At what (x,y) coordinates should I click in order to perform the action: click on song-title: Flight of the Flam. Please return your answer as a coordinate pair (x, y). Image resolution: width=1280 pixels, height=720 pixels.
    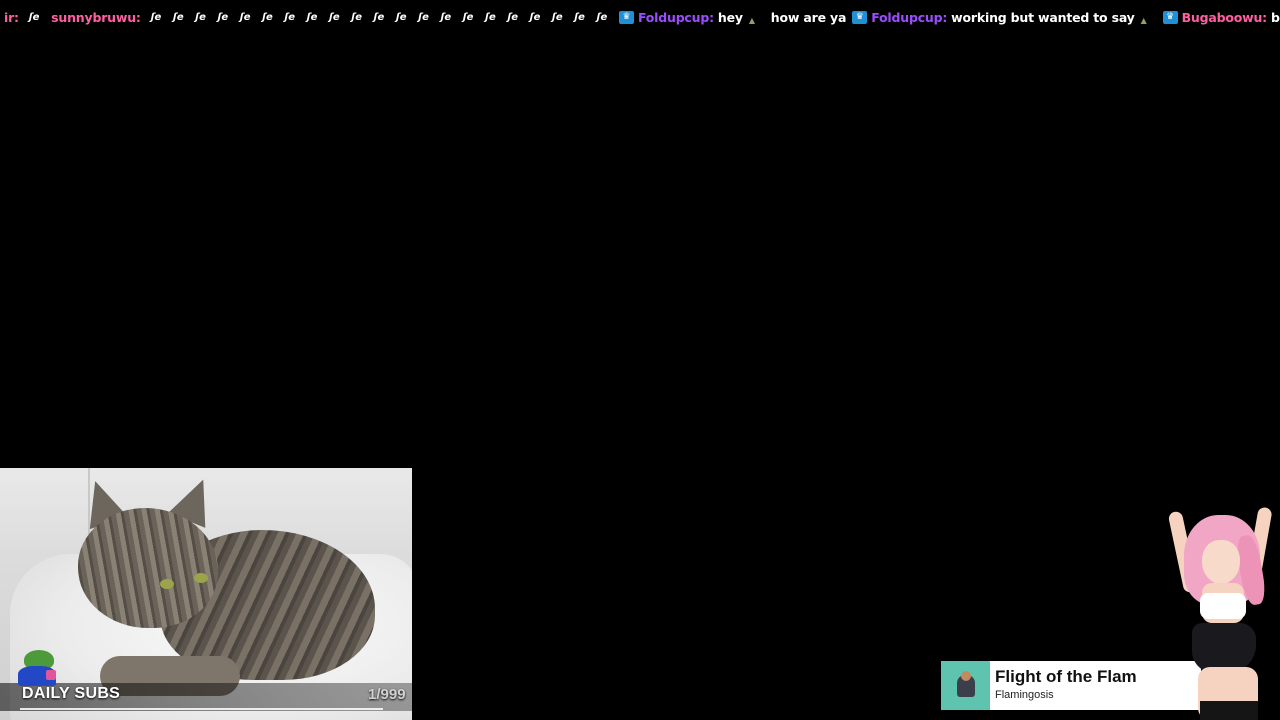
    Looking at the image, I should click on (1066, 676).